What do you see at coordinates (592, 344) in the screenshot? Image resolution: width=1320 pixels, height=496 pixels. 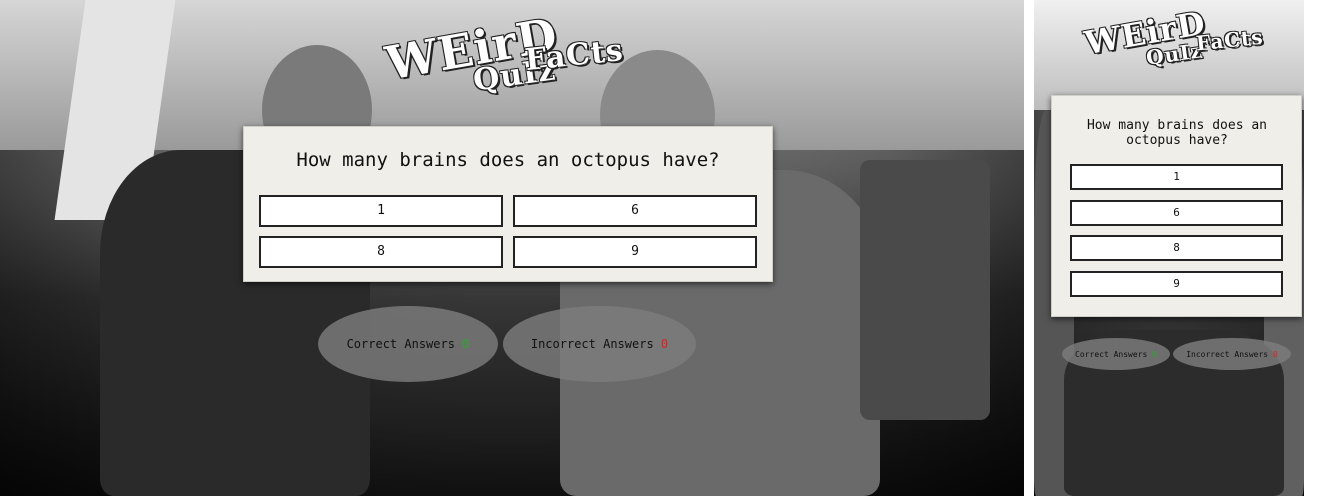 I see `incorrect-answers-label: Incorrect Answers` at bounding box center [592, 344].